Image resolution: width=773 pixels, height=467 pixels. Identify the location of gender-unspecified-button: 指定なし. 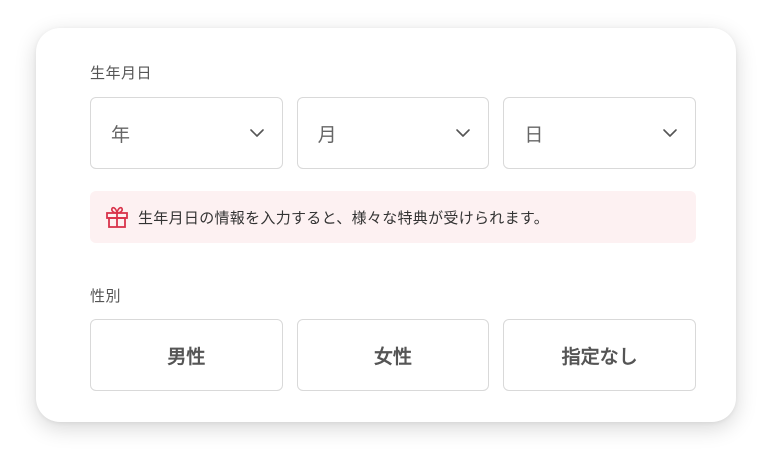
(600, 355).